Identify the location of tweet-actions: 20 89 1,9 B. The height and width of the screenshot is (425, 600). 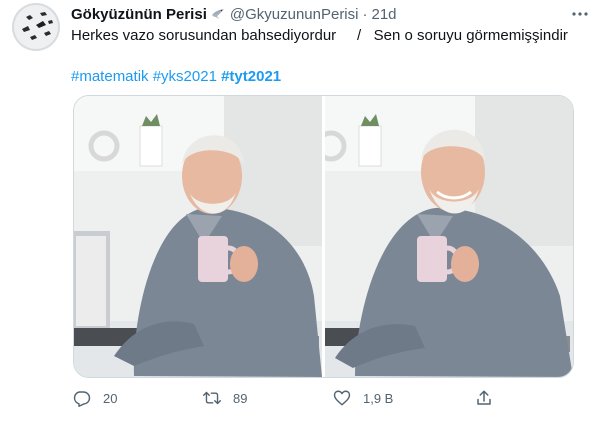
(283, 398).